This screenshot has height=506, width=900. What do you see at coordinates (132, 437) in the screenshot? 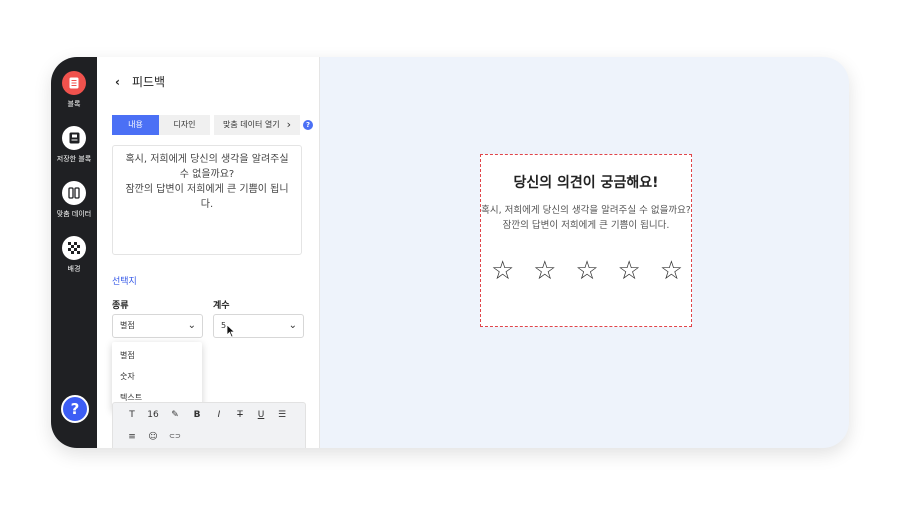
I see `align-icon: ≡` at bounding box center [132, 437].